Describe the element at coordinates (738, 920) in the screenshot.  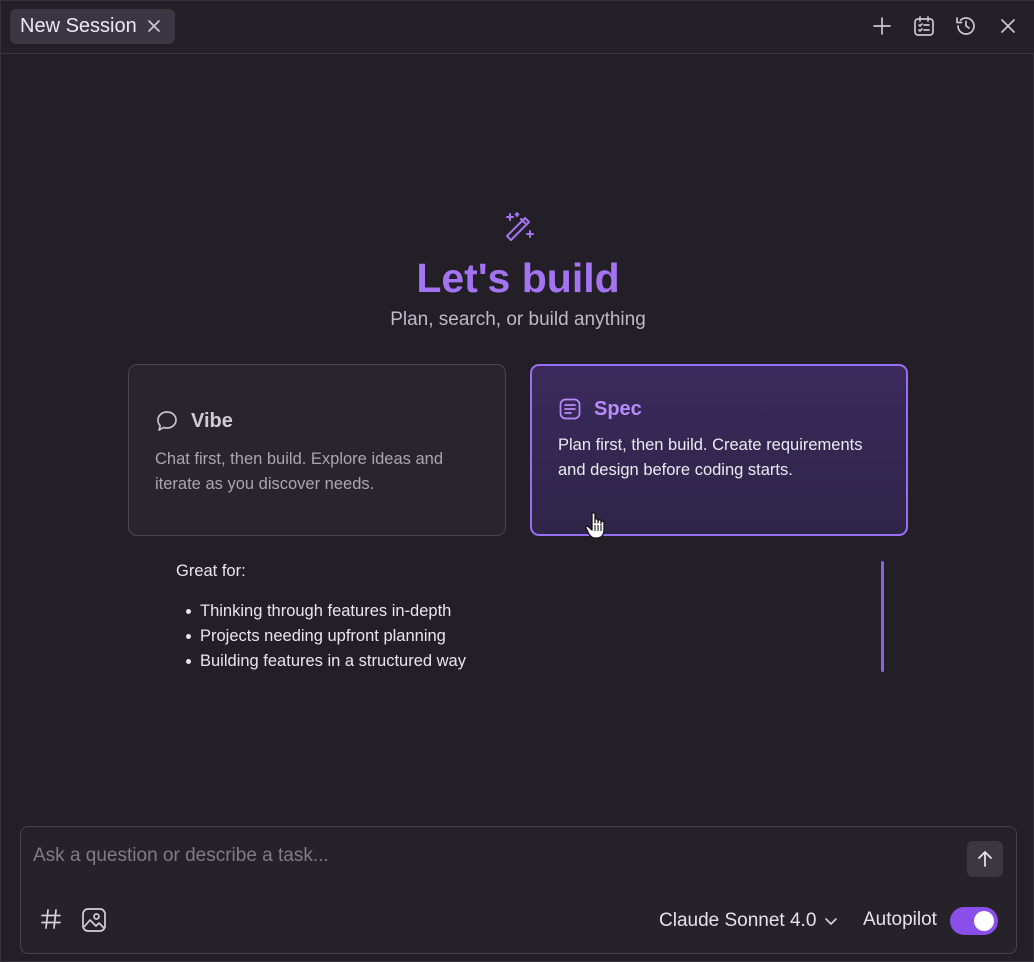
I see `model-label: Claude Sonnet 4.0` at that location.